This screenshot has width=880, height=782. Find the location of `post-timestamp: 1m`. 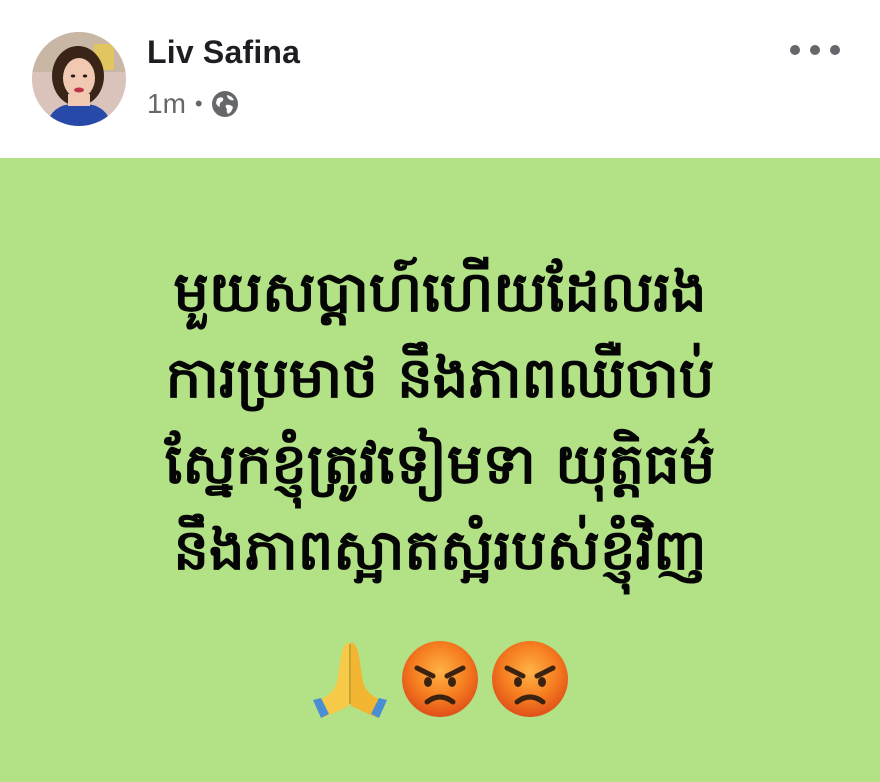

post-timestamp: 1m is located at coordinates (166, 104).